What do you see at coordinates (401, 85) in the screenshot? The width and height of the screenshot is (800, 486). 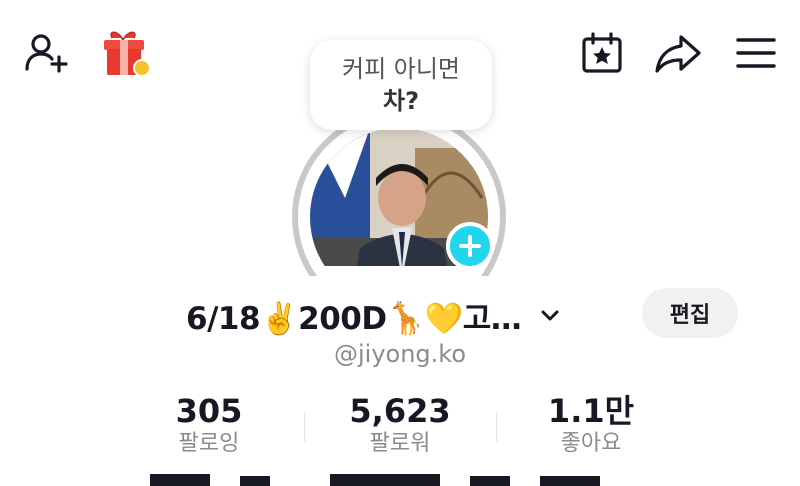 I see `note-bubble: 커피 아니면 차?` at bounding box center [401, 85].